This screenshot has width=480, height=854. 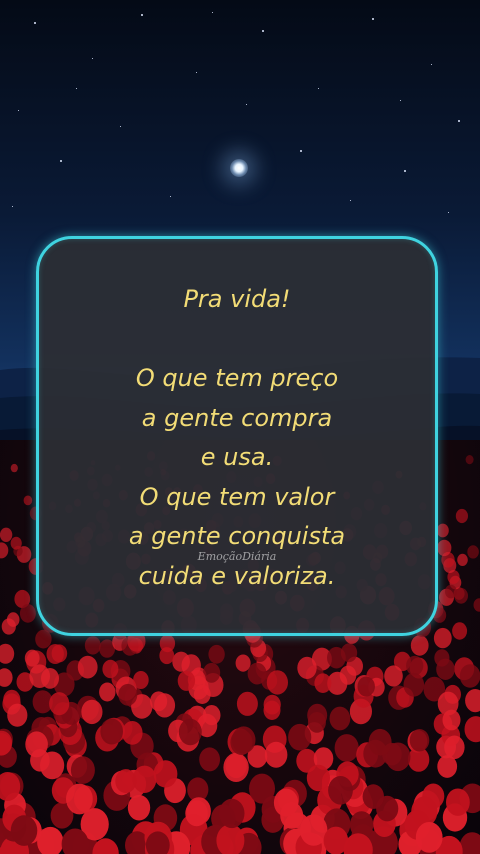 I want to click on quote-line: O que tem preço, so click(x=237, y=378).